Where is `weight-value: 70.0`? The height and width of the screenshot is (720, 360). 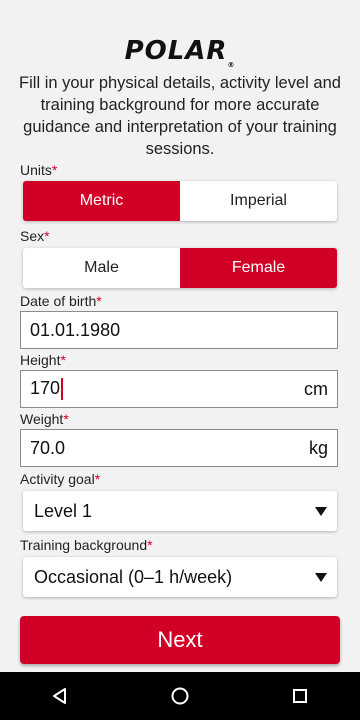 weight-value: 70.0 is located at coordinates (48, 447).